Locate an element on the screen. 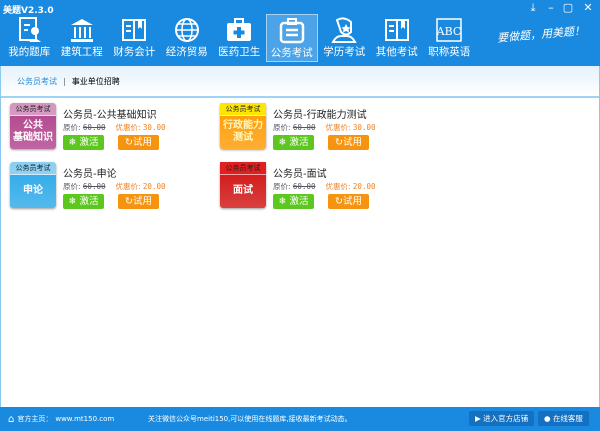 The width and height of the screenshot is (600, 431). nav-label: 公务考试 is located at coordinates (291, 53).